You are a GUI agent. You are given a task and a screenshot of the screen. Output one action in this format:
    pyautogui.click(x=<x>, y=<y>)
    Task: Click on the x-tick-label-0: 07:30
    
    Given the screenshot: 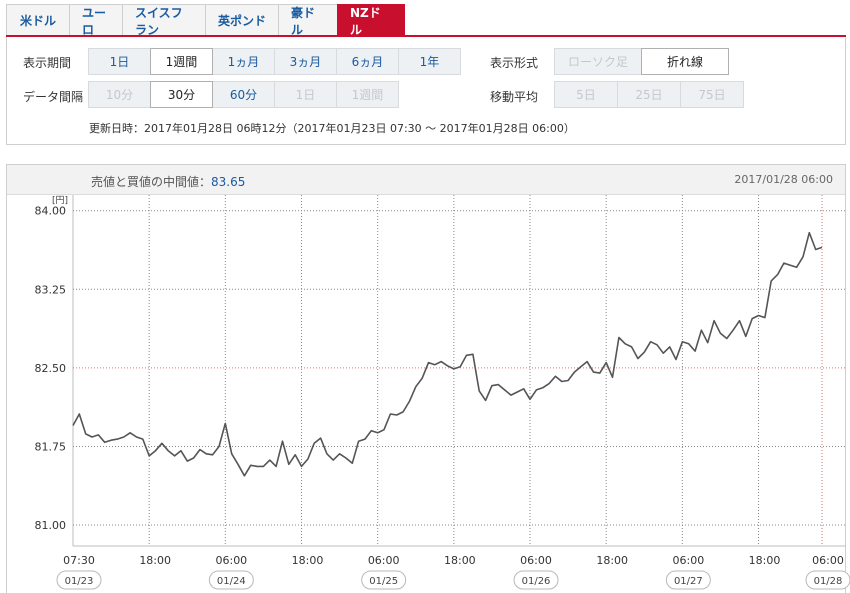 What is the action you would take?
    pyautogui.click(x=79, y=560)
    